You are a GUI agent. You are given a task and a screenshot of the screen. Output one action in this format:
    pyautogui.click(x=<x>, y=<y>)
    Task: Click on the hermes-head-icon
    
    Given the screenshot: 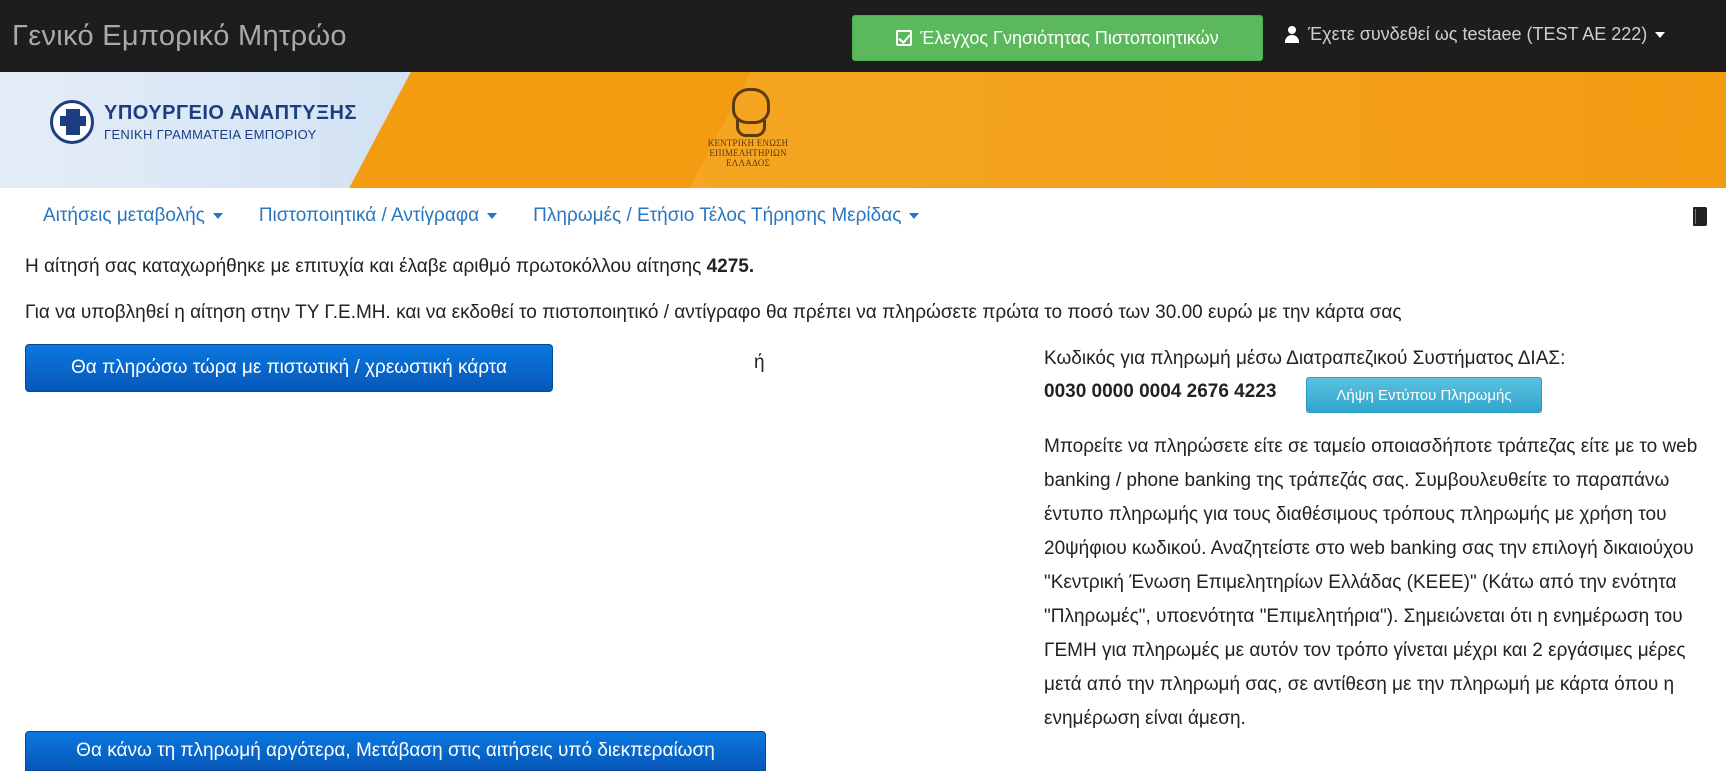 What is the action you would take?
    pyautogui.click(x=748, y=112)
    